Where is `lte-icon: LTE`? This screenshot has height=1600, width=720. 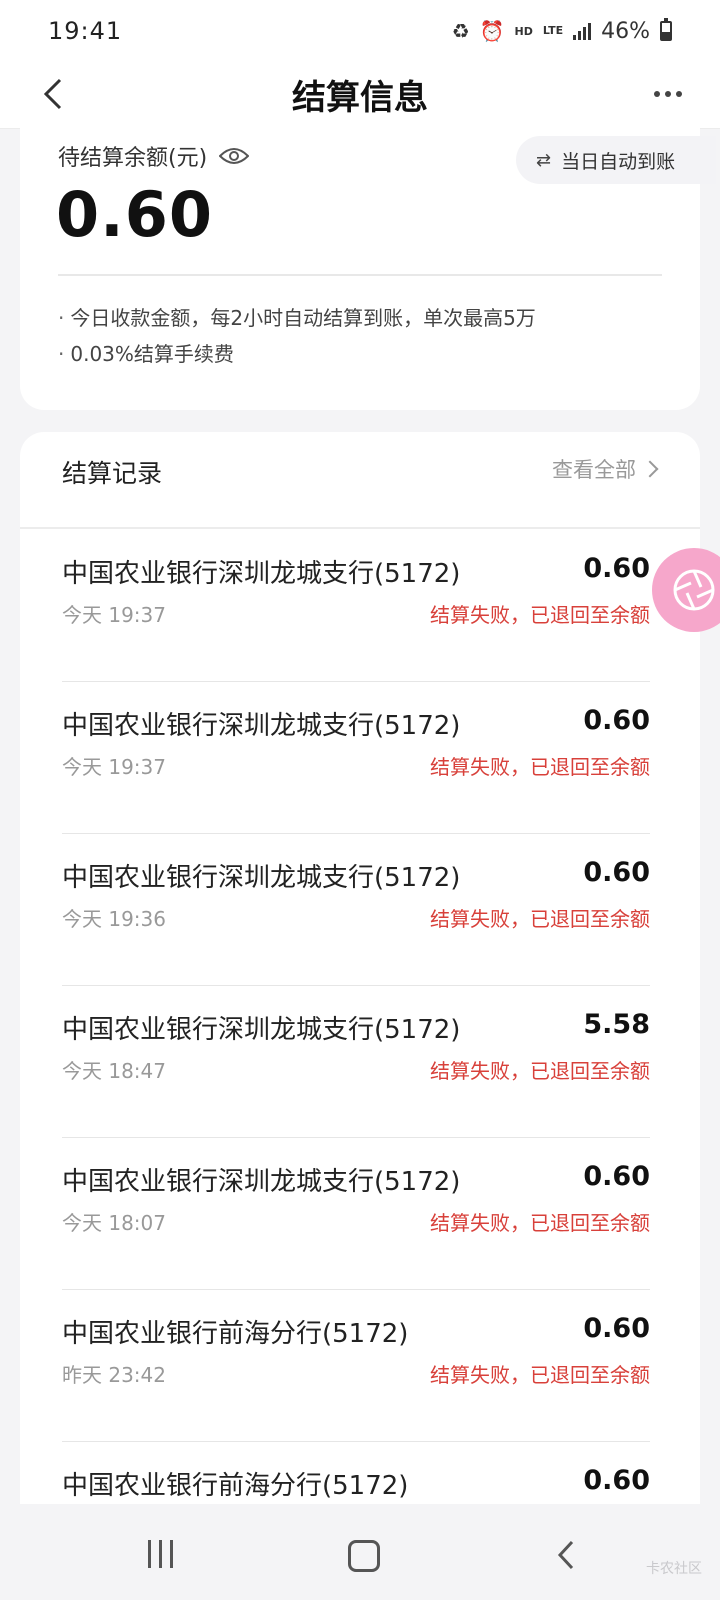
lte-icon: LTE is located at coordinates (553, 30).